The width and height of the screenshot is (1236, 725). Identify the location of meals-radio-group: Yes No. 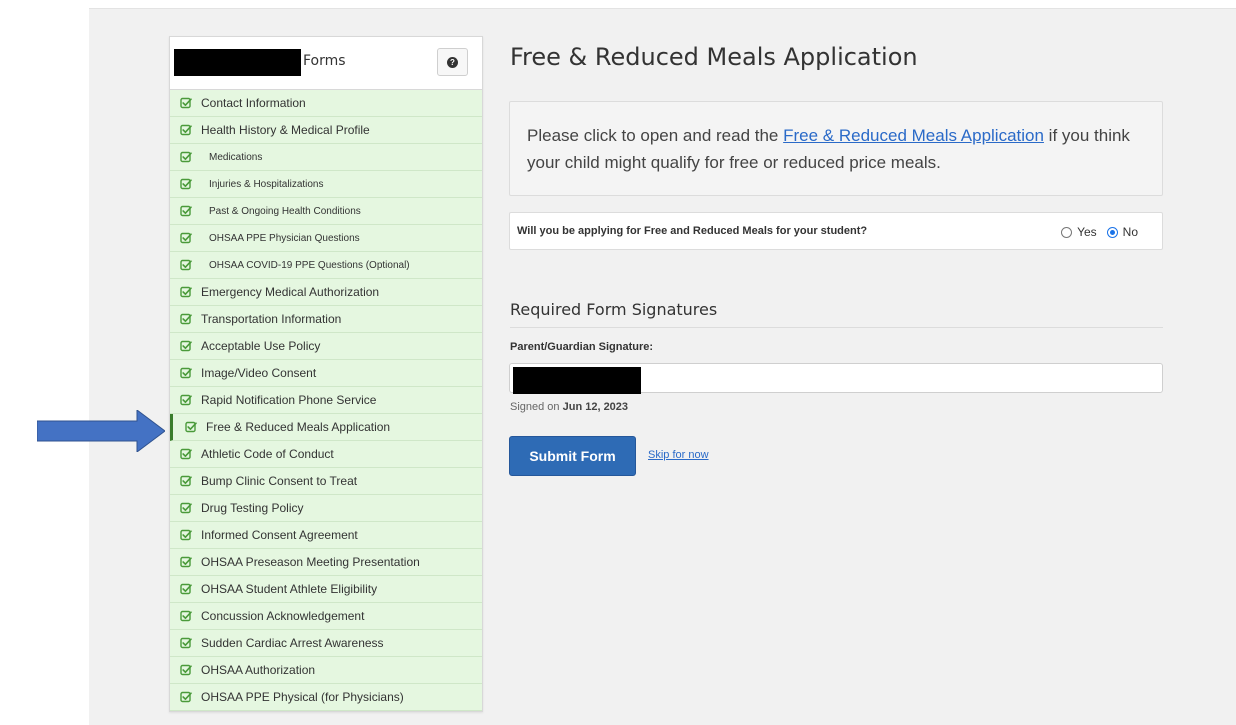
(1094, 232).